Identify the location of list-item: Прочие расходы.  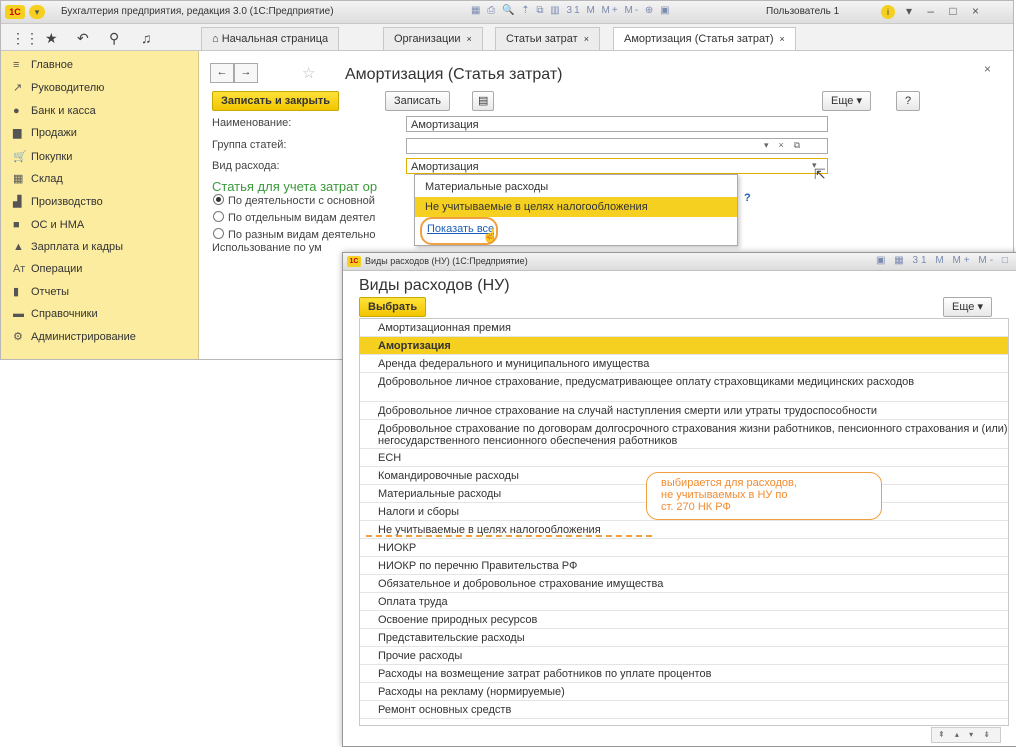
(684, 656).